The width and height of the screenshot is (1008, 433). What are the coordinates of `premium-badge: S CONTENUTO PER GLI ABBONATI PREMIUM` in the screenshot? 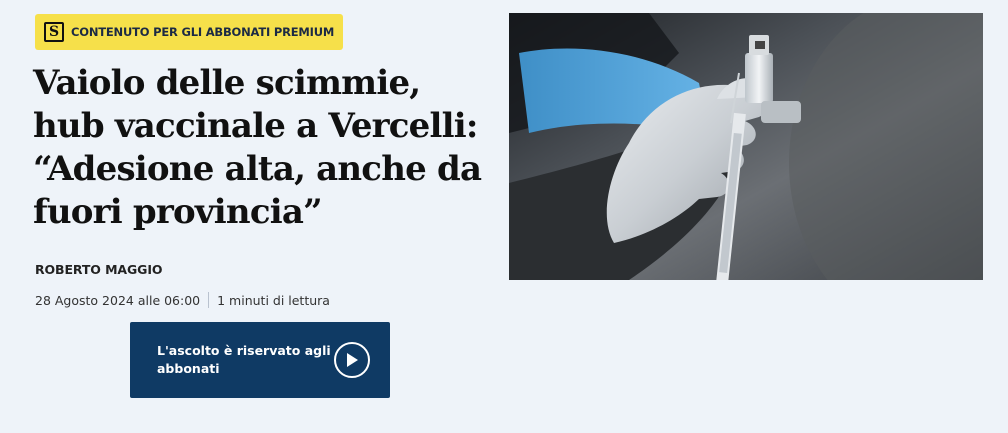 It's located at (189, 32).